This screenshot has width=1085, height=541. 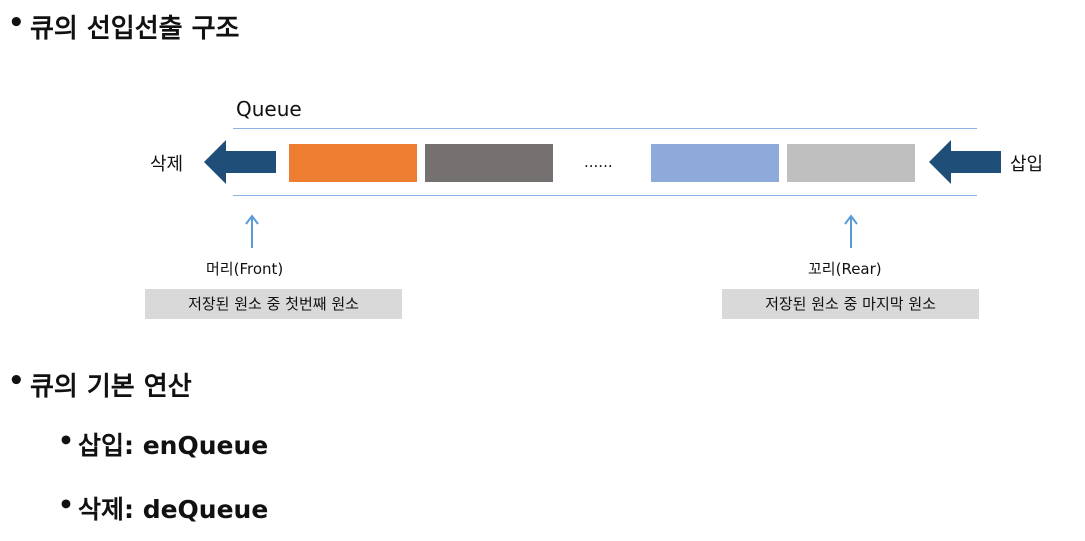 I want to click on front-description: 저장된 원소 중 첫번째 원소, so click(x=273, y=304).